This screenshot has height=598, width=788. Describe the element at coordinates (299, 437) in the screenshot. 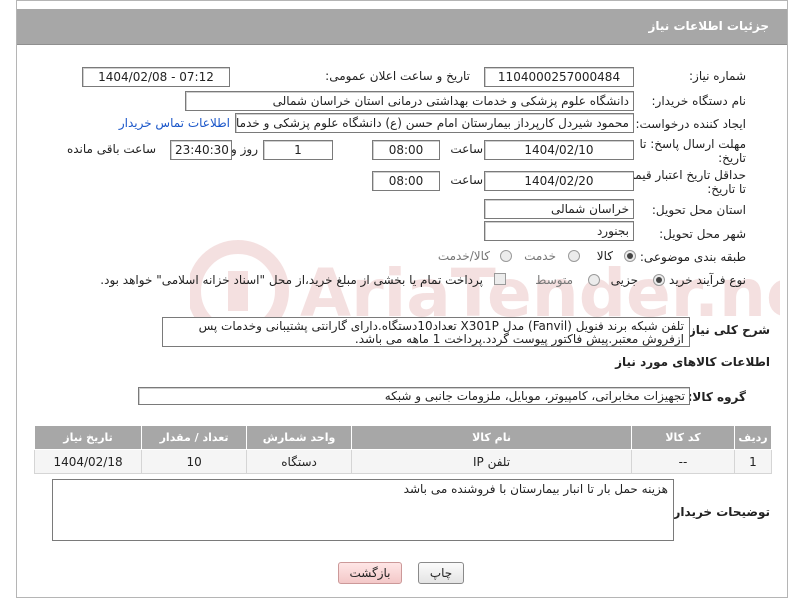

I see `col-unit-header: واحد شمارش` at that location.